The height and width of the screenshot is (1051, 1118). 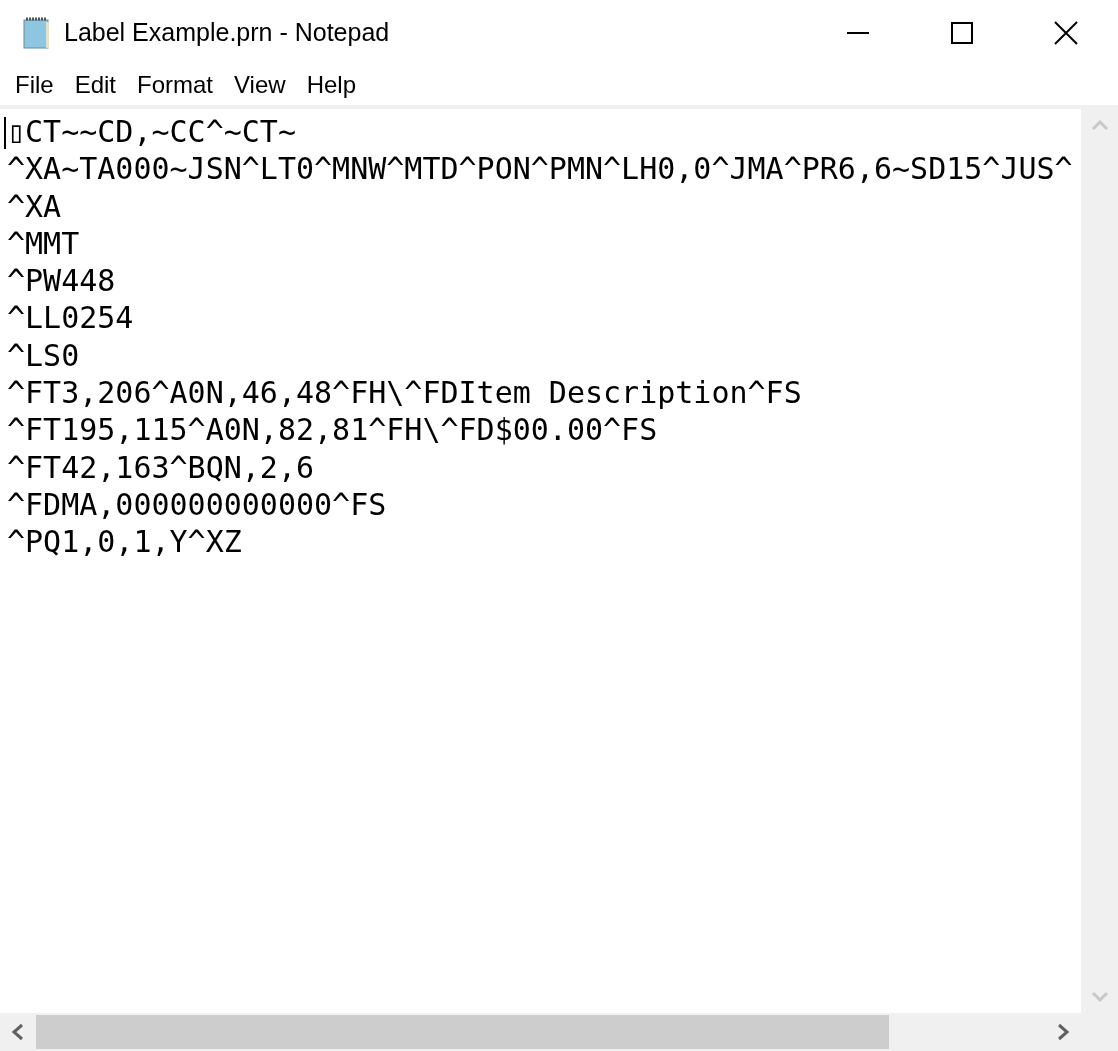 What do you see at coordinates (962, 32) in the screenshot?
I see `maximize-icon` at bounding box center [962, 32].